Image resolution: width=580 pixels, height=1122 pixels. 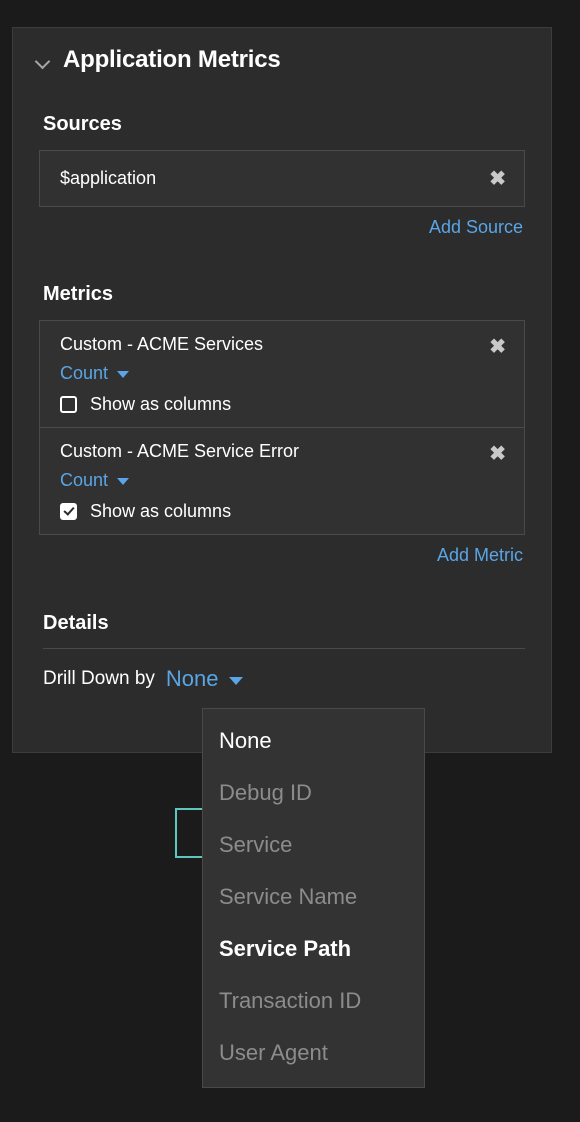 What do you see at coordinates (192, 678) in the screenshot?
I see `drill-down-value: None` at bounding box center [192, 678].